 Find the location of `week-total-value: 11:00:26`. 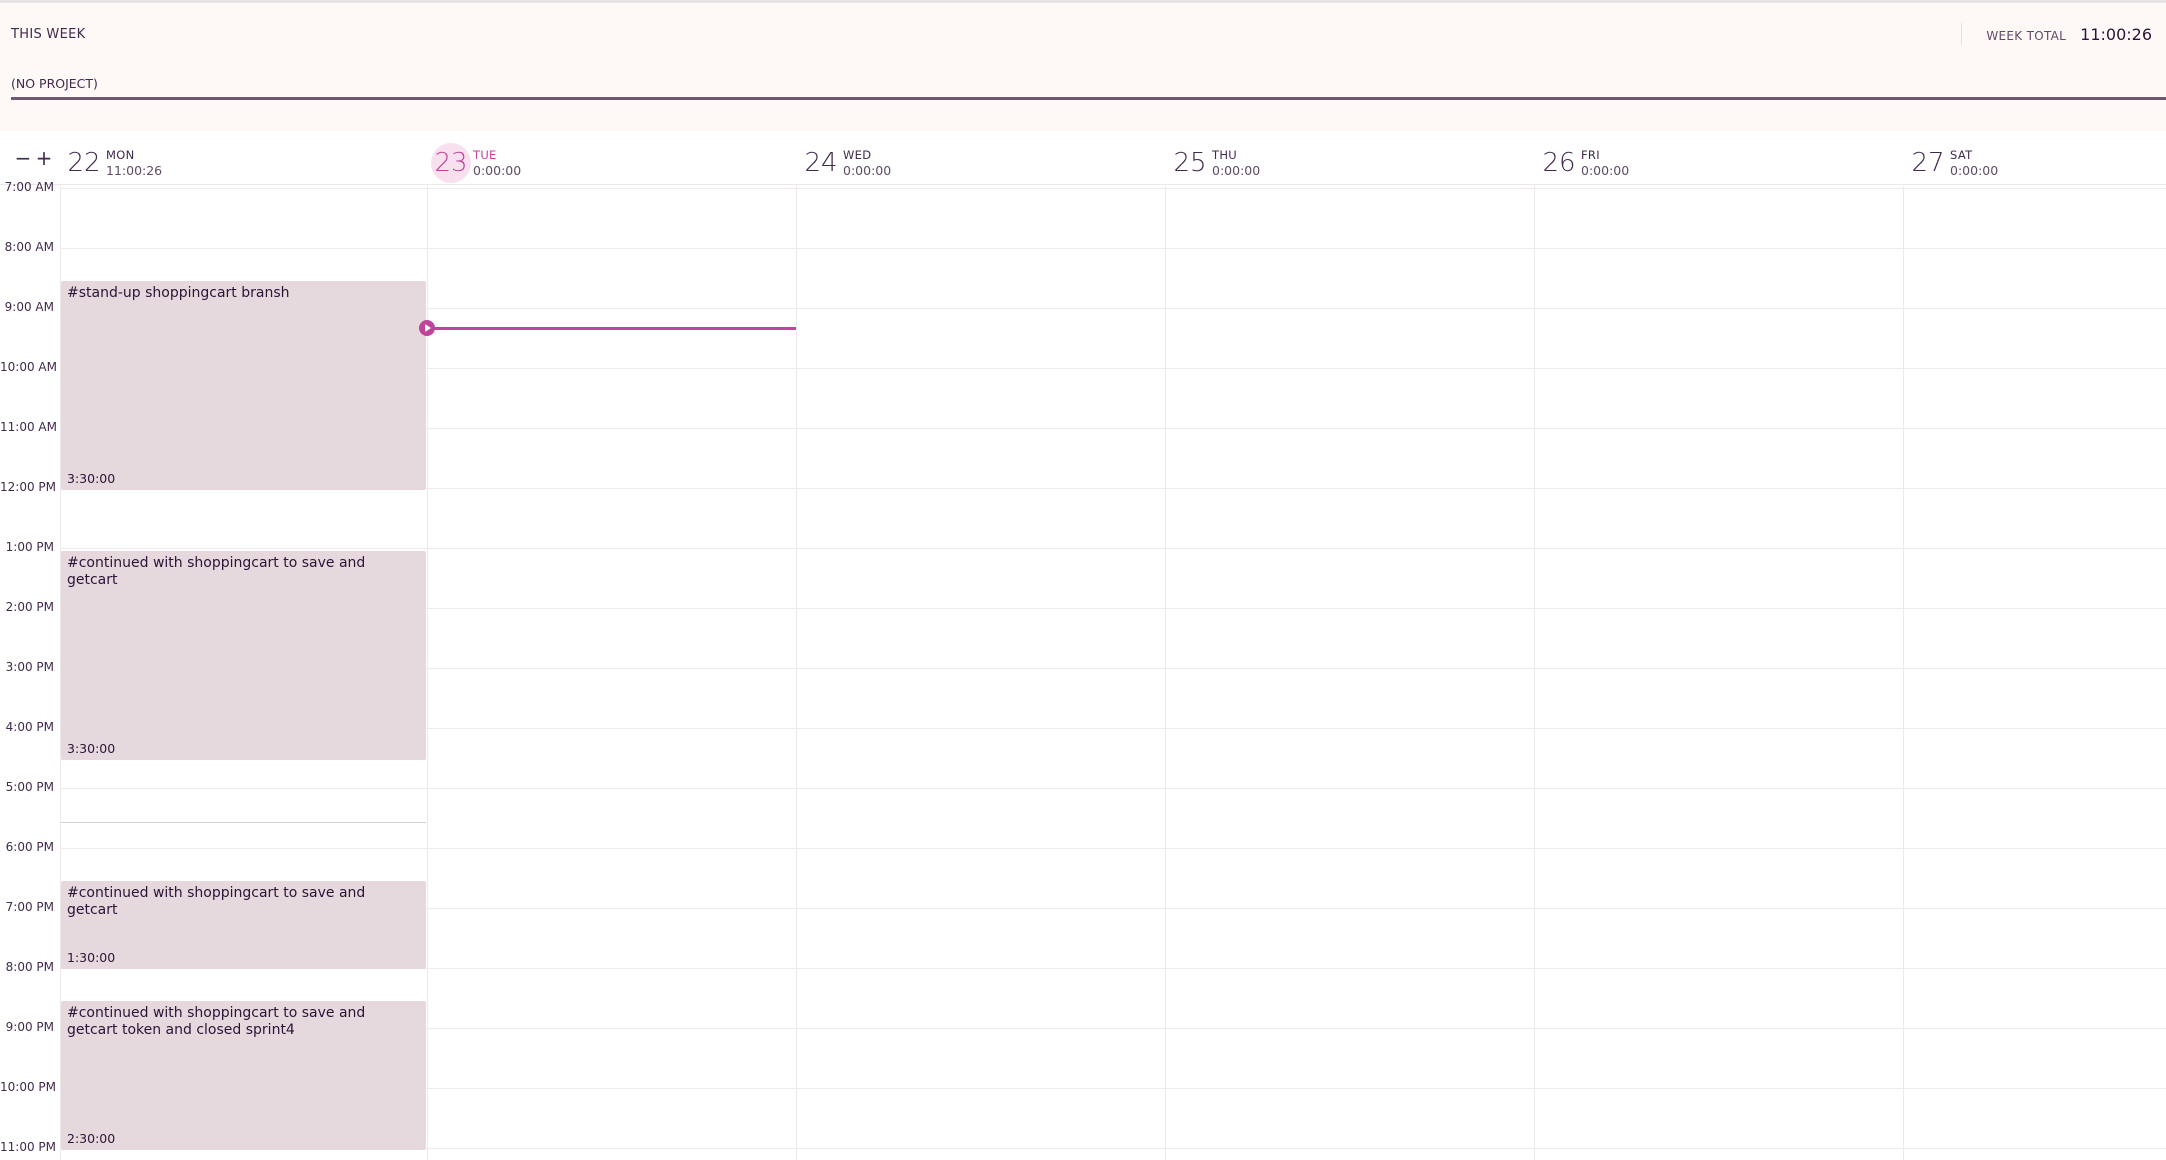

week-total-value: 11:00:26 is located at coordinates (2116, 34).